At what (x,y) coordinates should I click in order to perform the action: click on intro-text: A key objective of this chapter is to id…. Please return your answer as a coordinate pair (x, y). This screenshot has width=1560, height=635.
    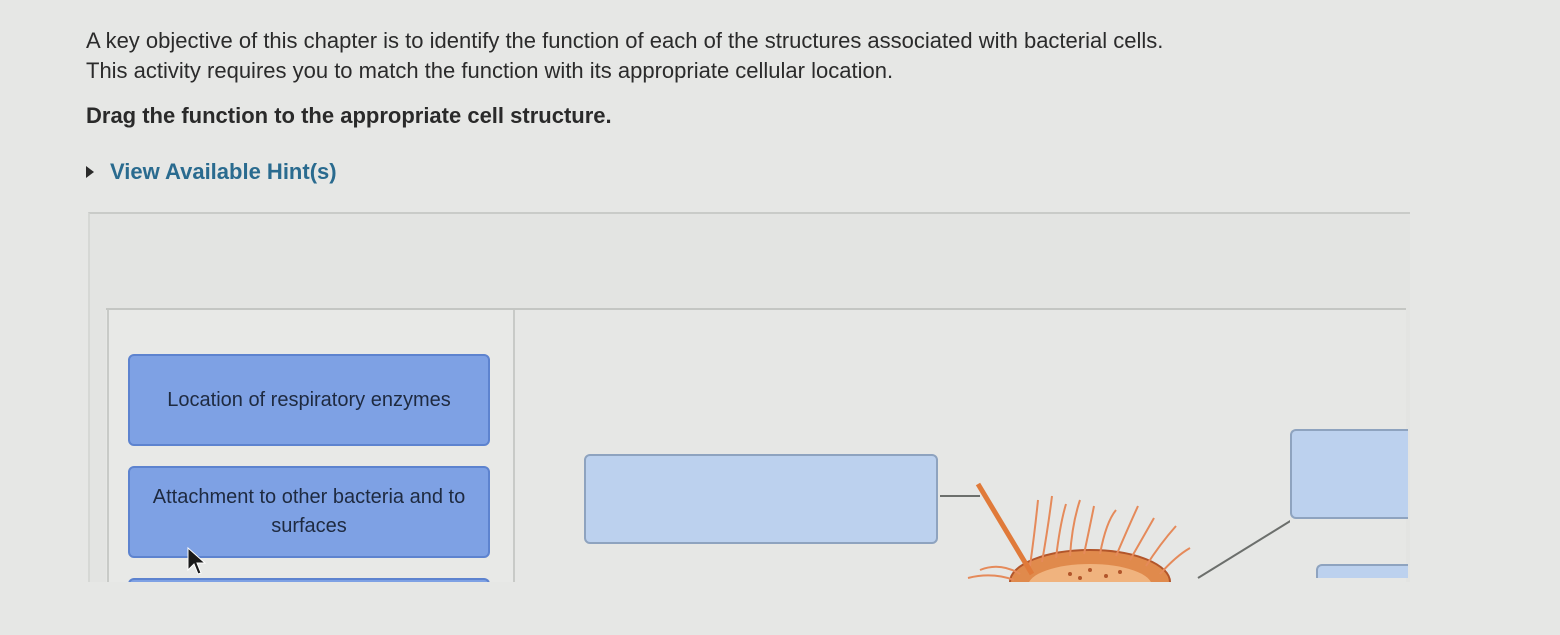
    Looking at the image, I should click on (625, 55).